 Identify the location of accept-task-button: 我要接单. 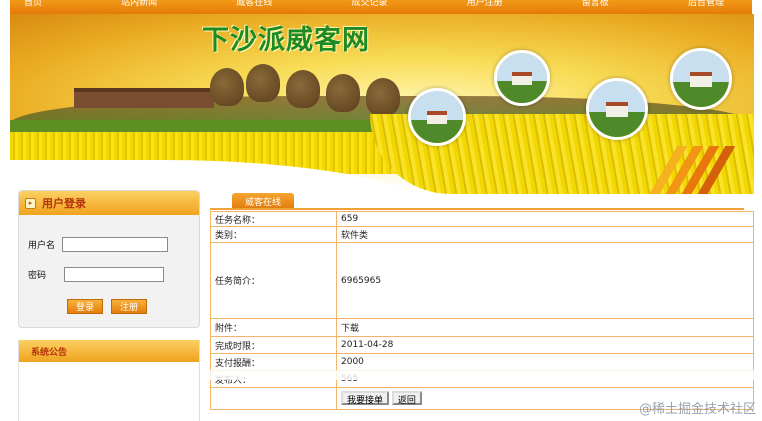
(365, 398).